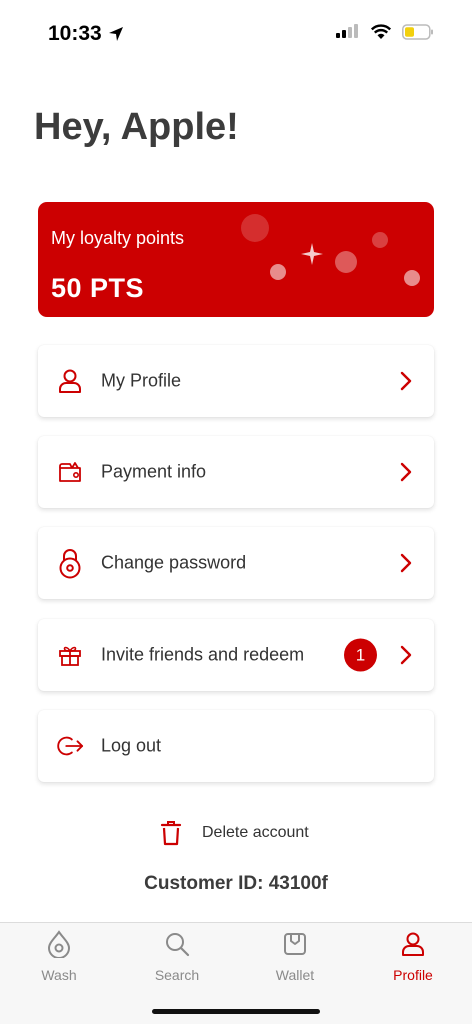 This screenshot has width=472, height=1024. What do you see at coordinates (177, 944) in the screenshot?
I see `search-icon` at bounding box center [177, 944].